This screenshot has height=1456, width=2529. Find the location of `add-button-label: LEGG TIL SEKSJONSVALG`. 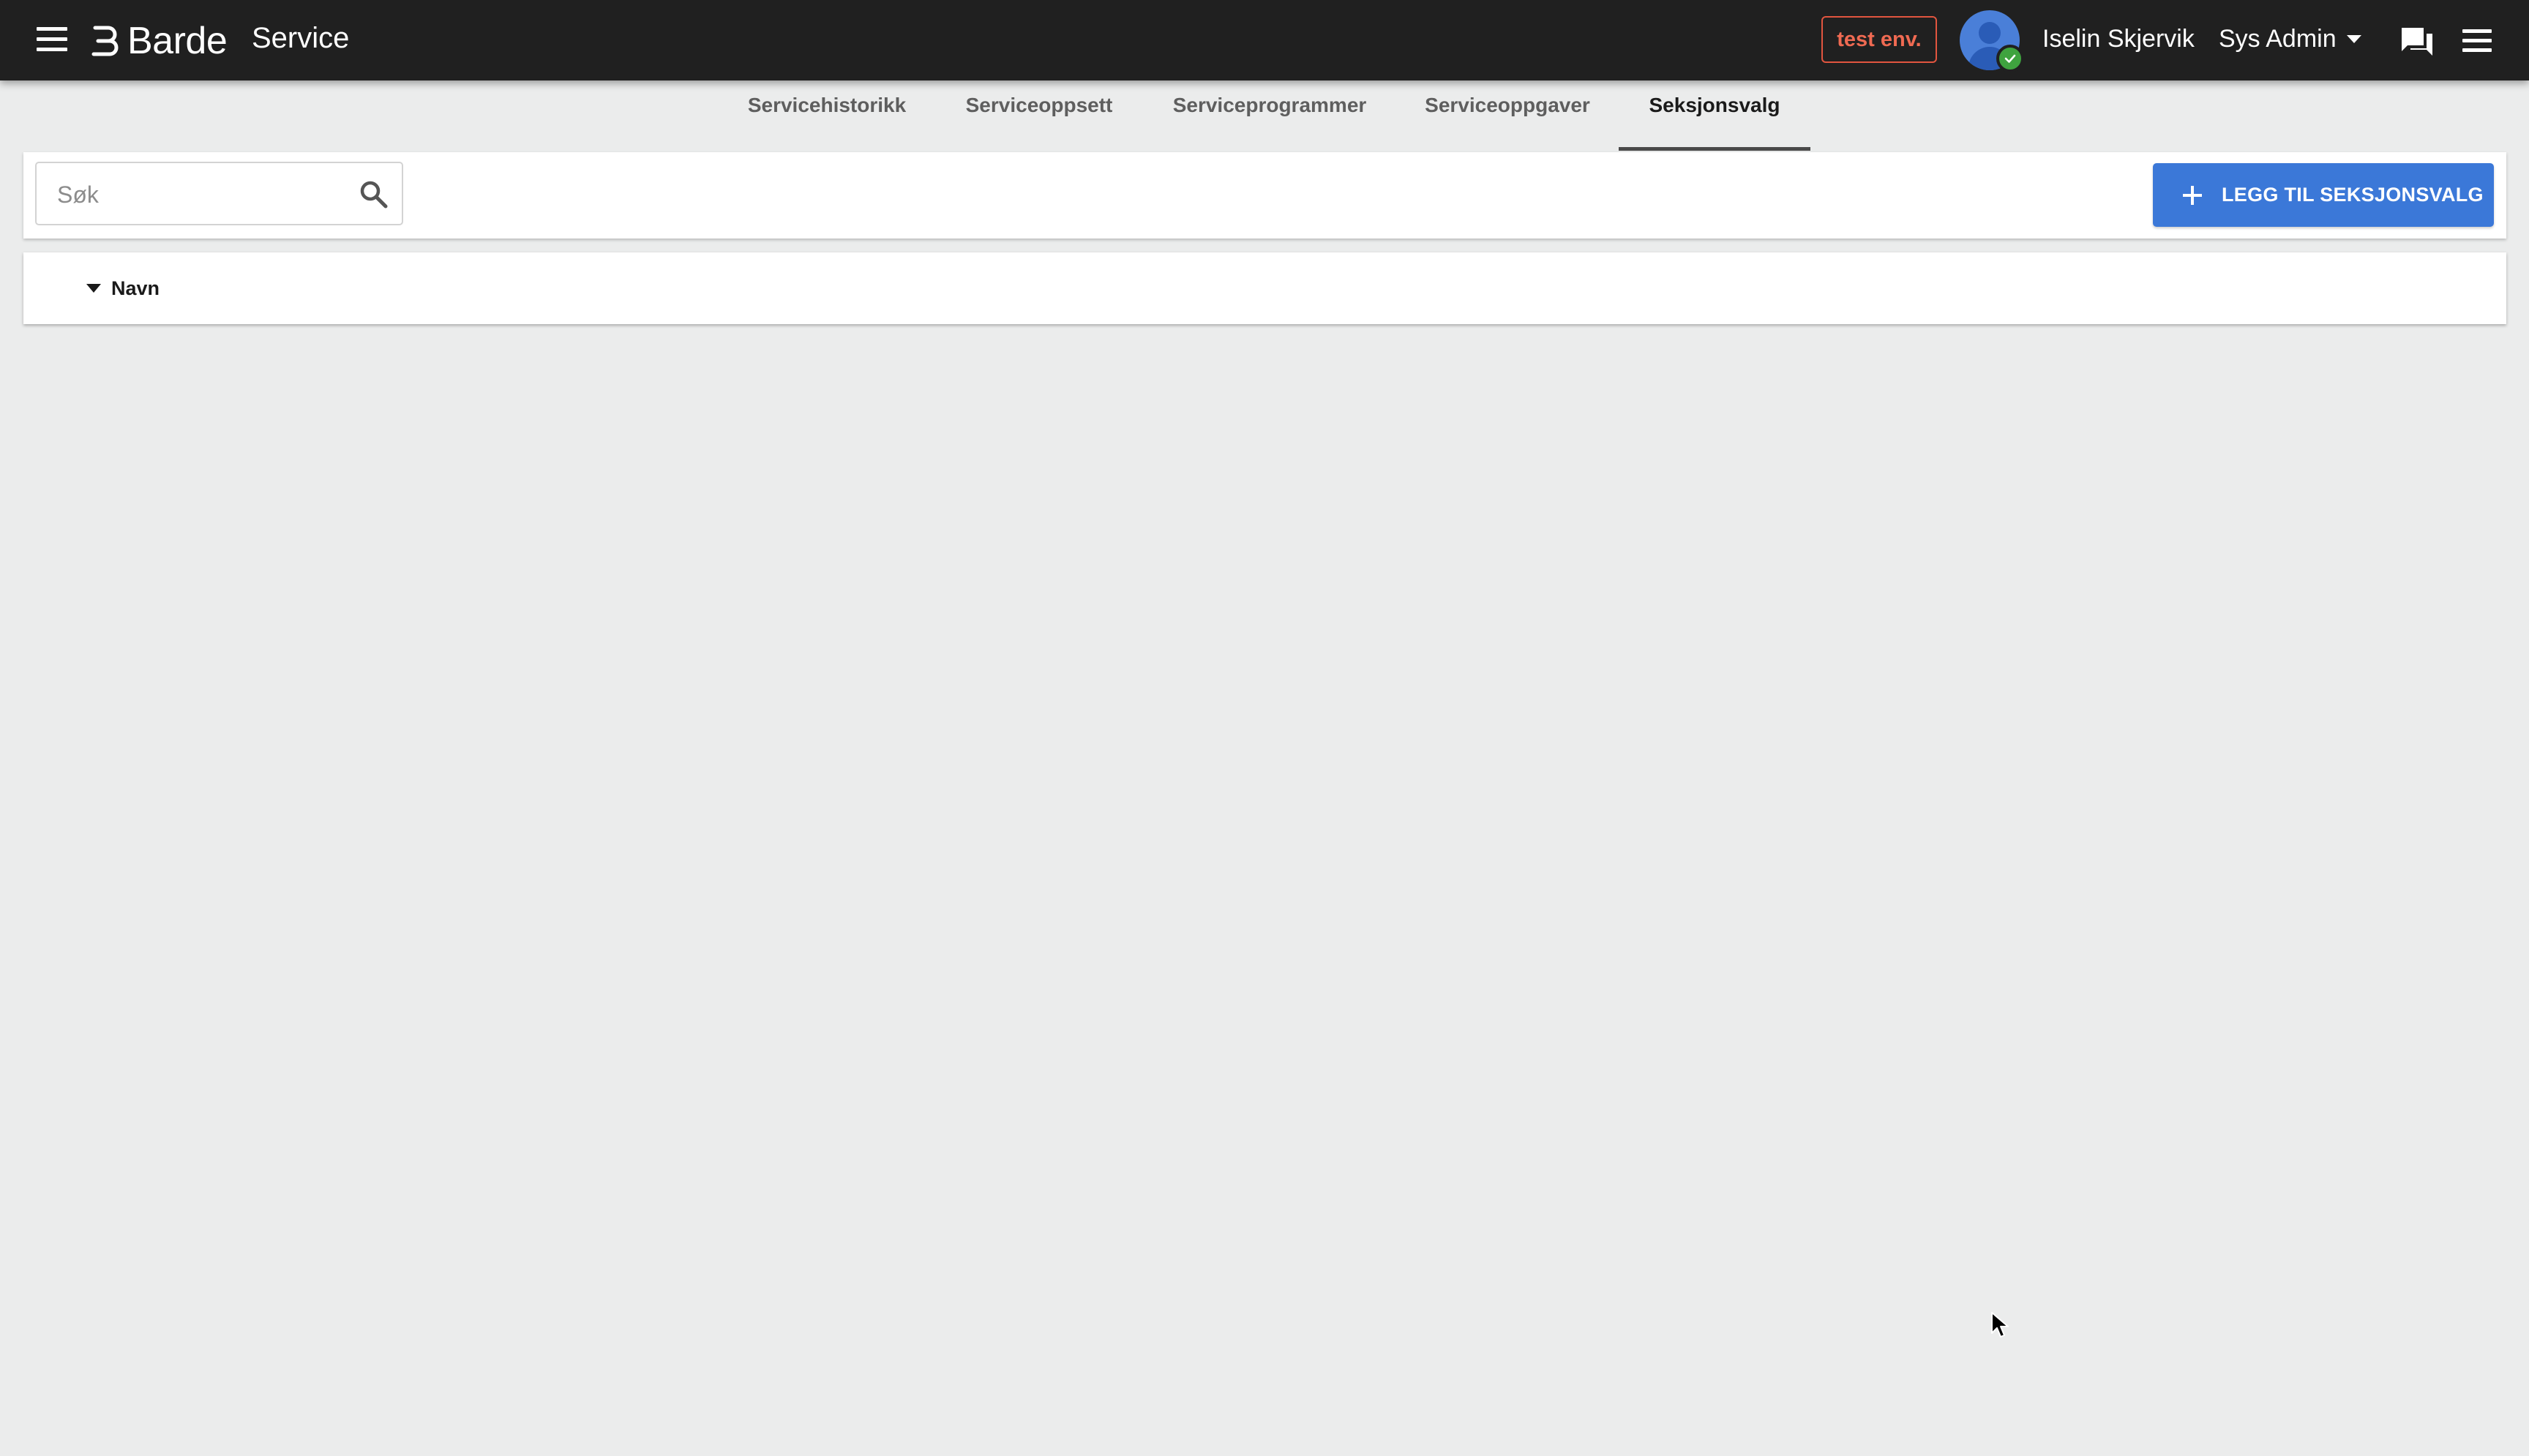

add-button-label: LEGG TIL SEKSJONSVALG is located at coordinates (2353, 195).